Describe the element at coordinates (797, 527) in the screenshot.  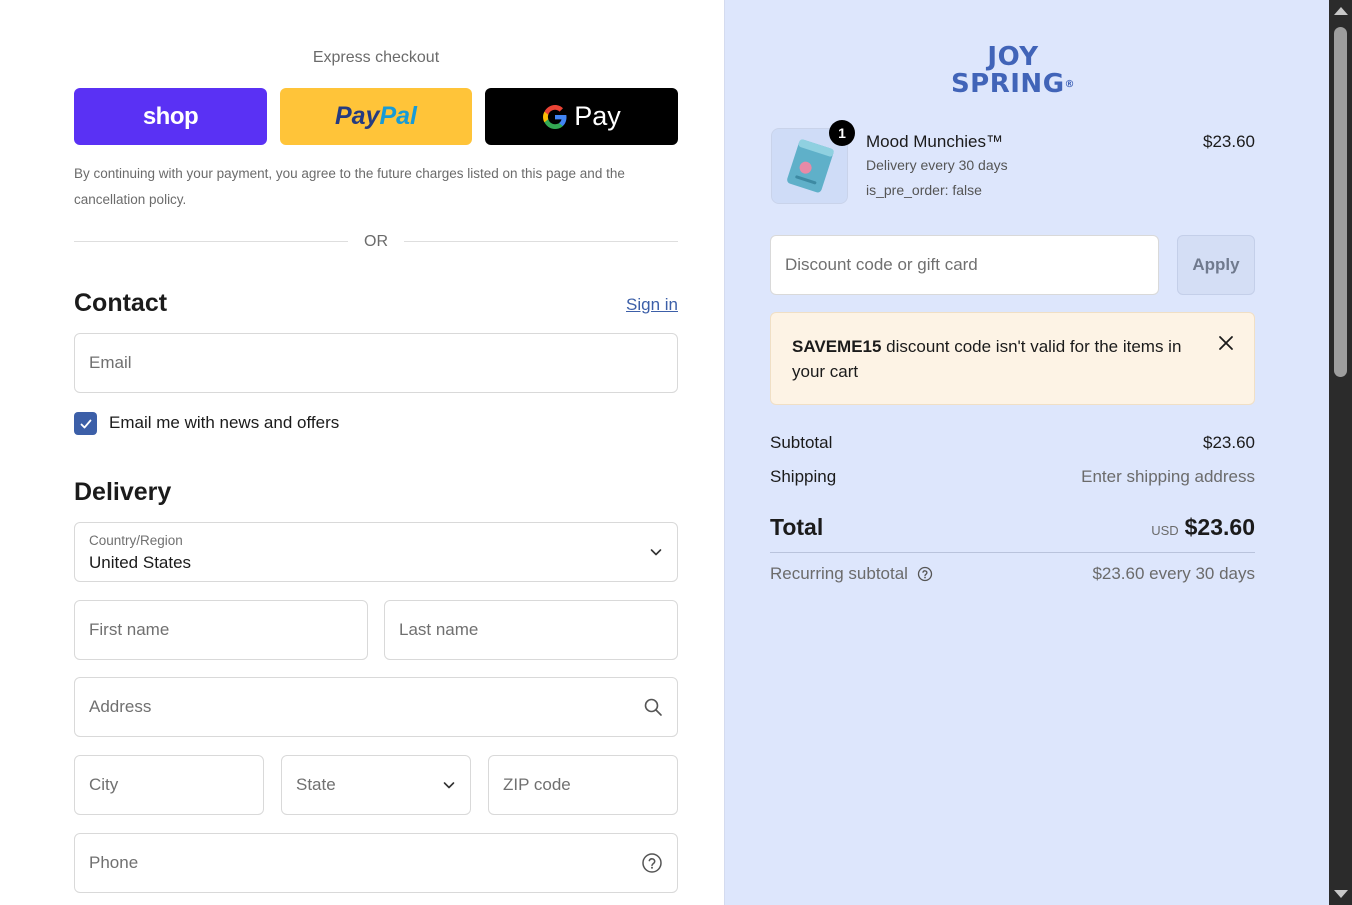
I see `total-label: Total` at that location.